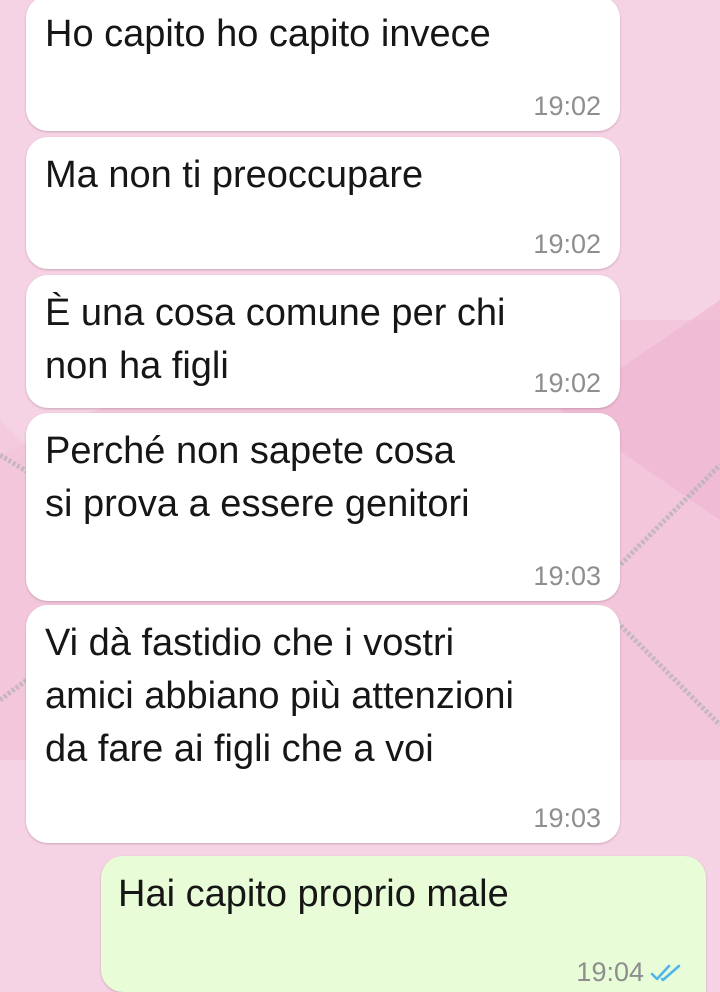  I want to click on double-check-read-icon, so click(665, 972).